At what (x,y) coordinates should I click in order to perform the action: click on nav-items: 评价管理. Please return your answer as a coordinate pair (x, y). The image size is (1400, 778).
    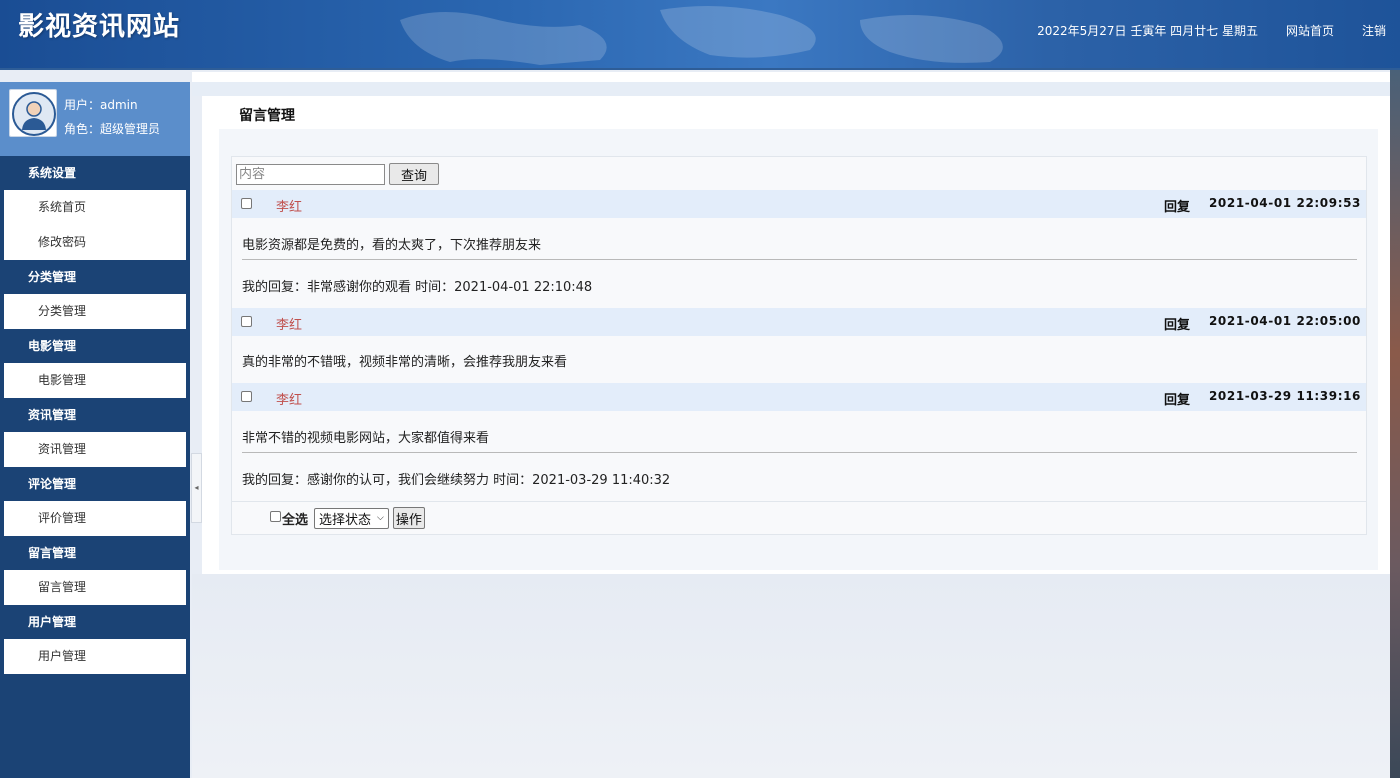
    Looking at the image, I should click on (95, 518).